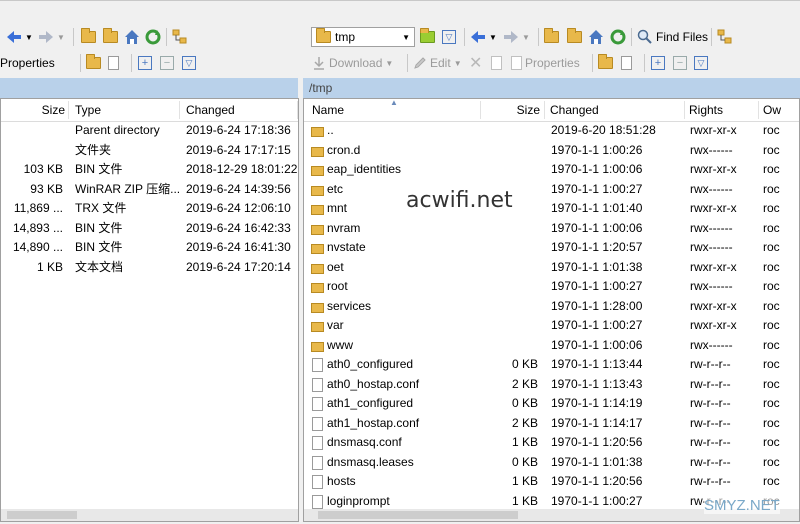 The height and width of the screenshot is (524, 800). What do you see at coordinates (149, 515) in the screenshot?
I see `left-horizontal-scrollbar` at bounding box center [149, 515].